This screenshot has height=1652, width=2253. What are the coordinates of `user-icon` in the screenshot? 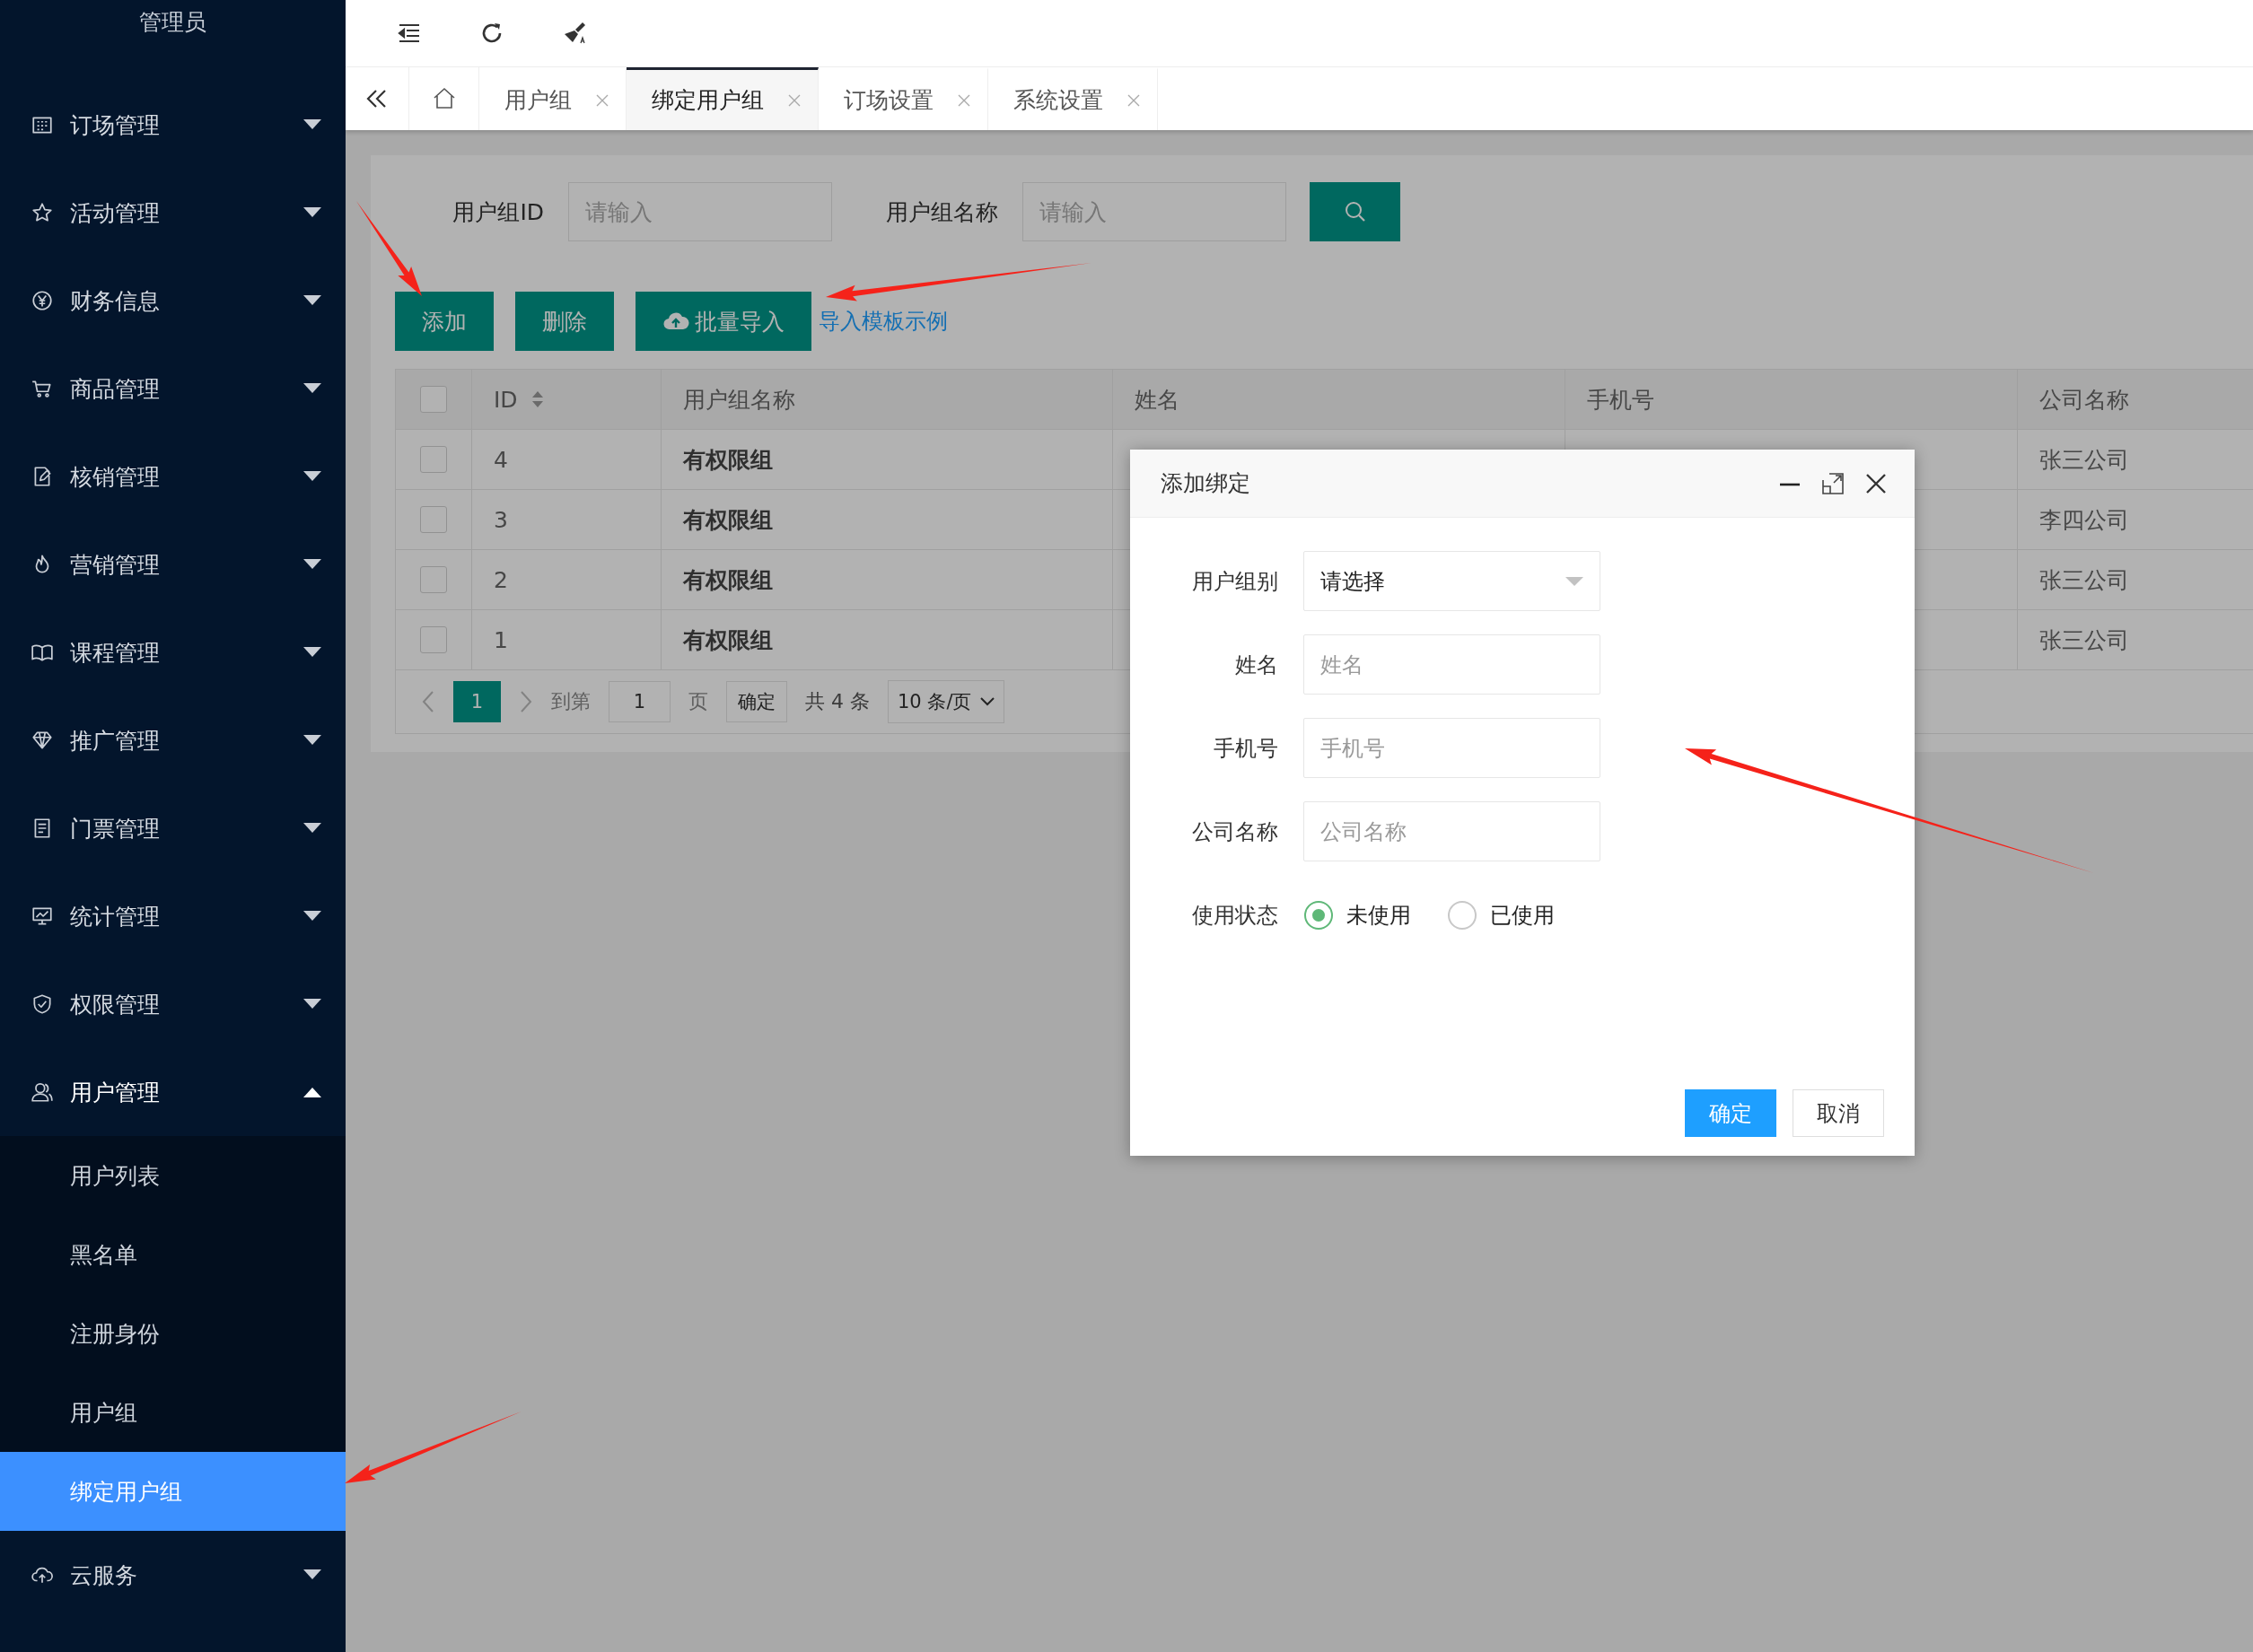 It's located at (42, 1092).